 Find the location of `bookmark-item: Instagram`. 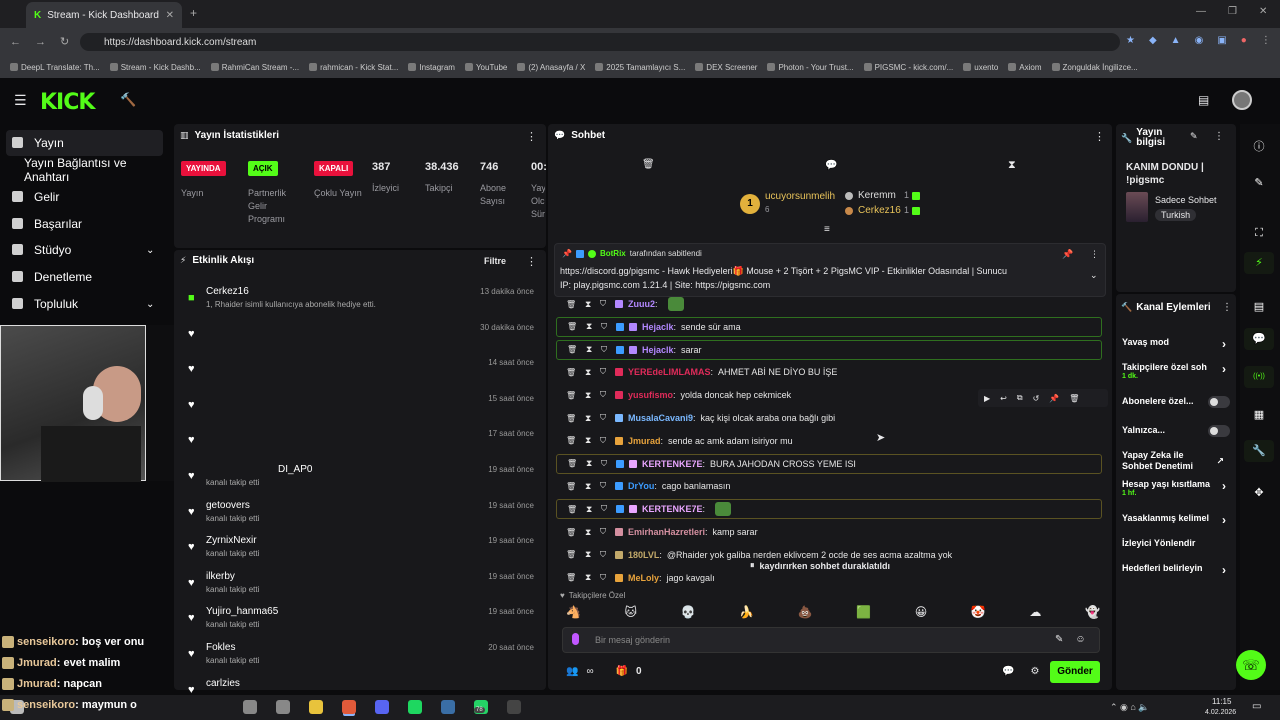

bookmark-item: Instagram is located at coordinates (431, 67).